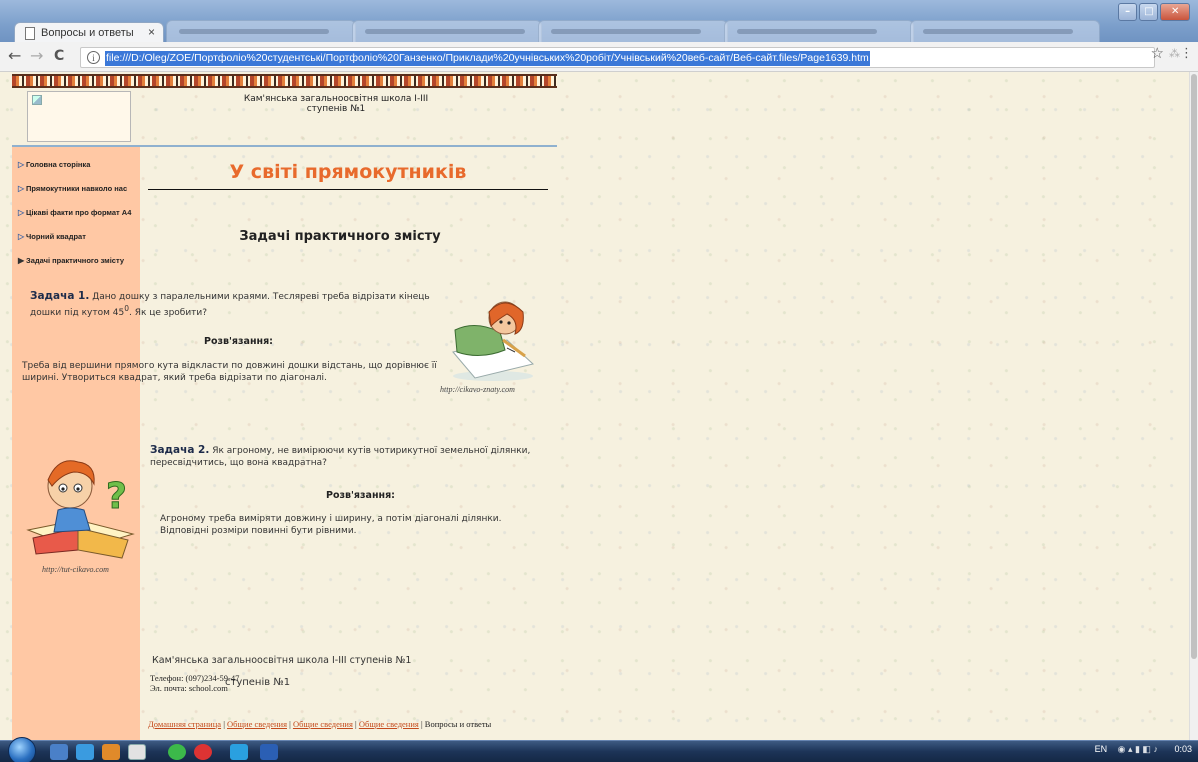  I want to click on clock: 0:03, so click(1183, 749).